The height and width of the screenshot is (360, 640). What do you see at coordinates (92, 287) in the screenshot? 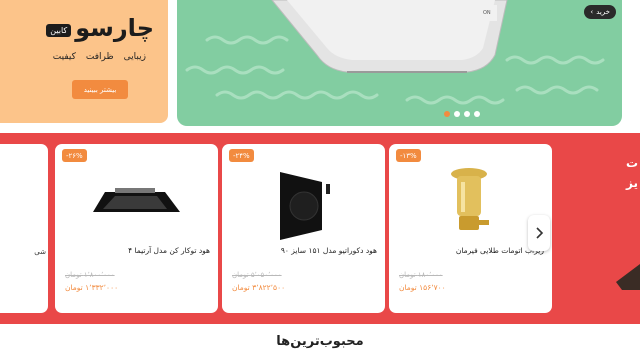
I see `new-price: ۱٬۳۳۲٬۰۰۰ تومان` at bounding box center [92, 287].